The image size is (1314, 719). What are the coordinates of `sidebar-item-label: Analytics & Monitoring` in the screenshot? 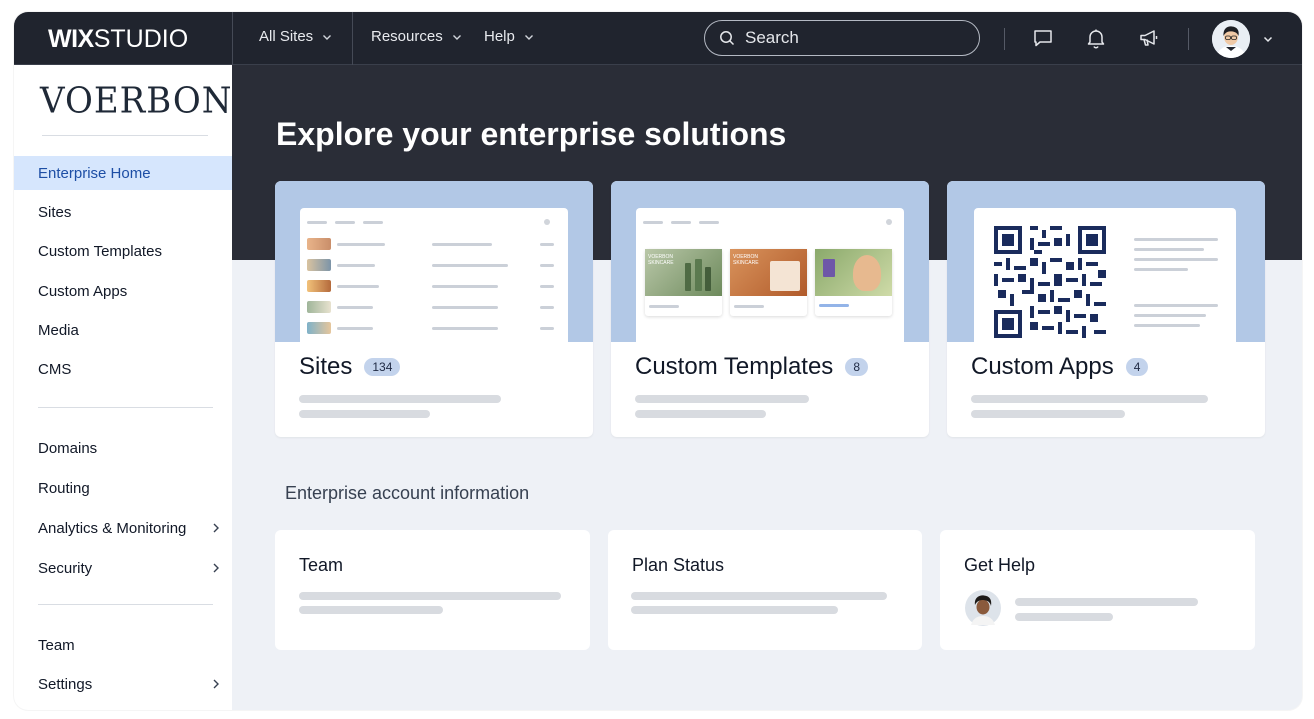 It's located at (112, 528).